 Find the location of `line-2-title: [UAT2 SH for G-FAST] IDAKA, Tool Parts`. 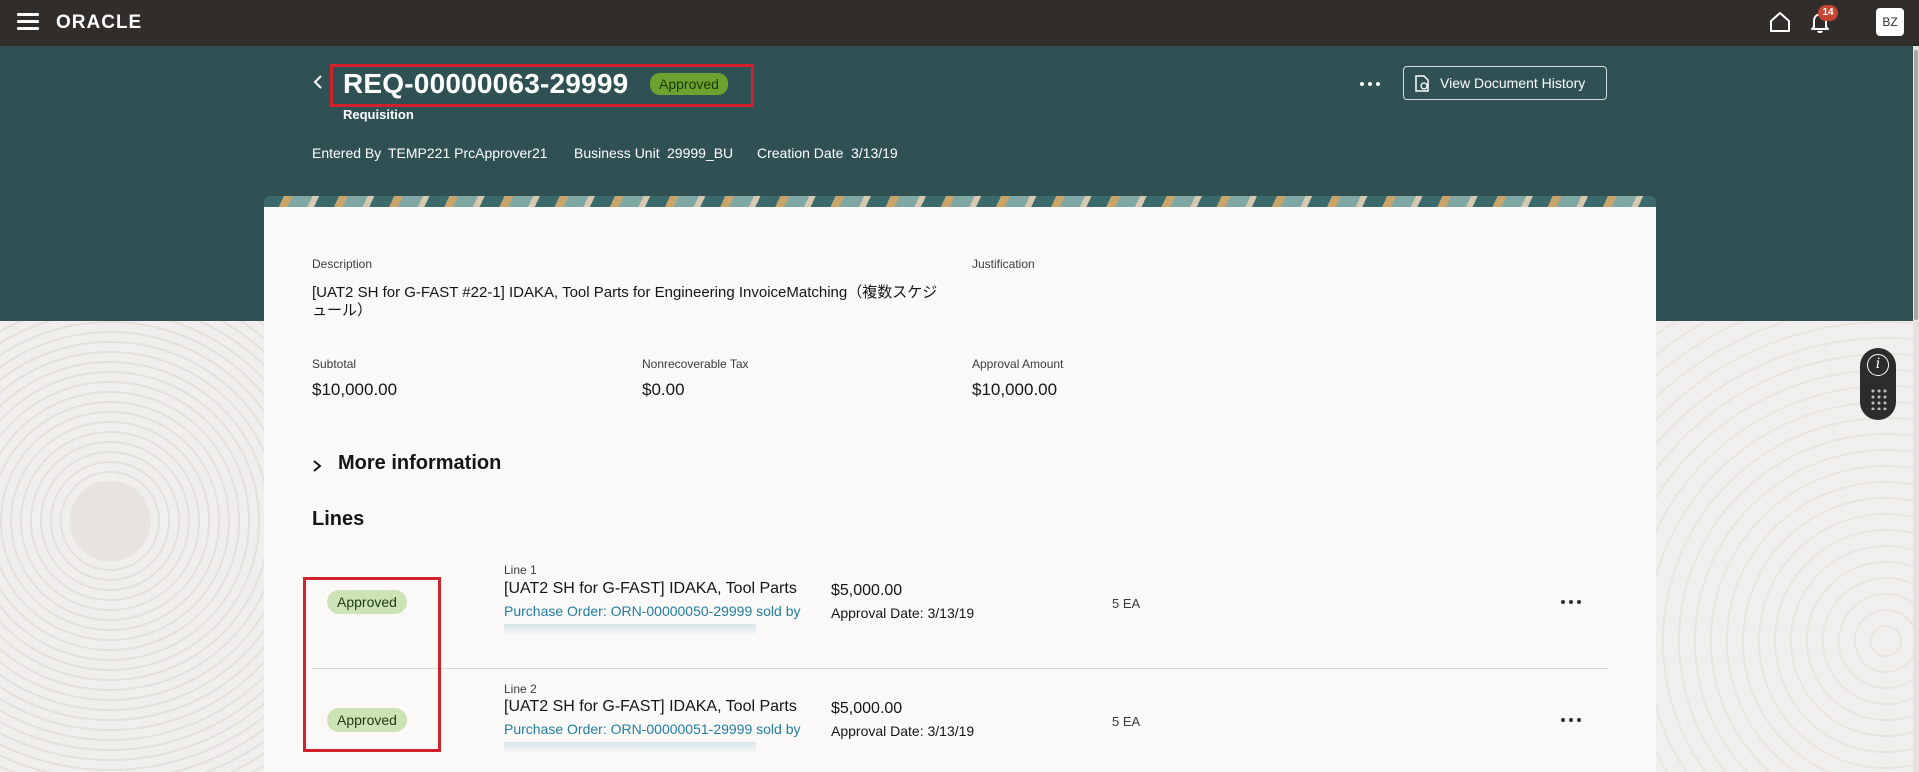

line-2-title: [UAT2 SH for G-FAST] IDAKA, Tool Parts is located at coordinates (650, 707).